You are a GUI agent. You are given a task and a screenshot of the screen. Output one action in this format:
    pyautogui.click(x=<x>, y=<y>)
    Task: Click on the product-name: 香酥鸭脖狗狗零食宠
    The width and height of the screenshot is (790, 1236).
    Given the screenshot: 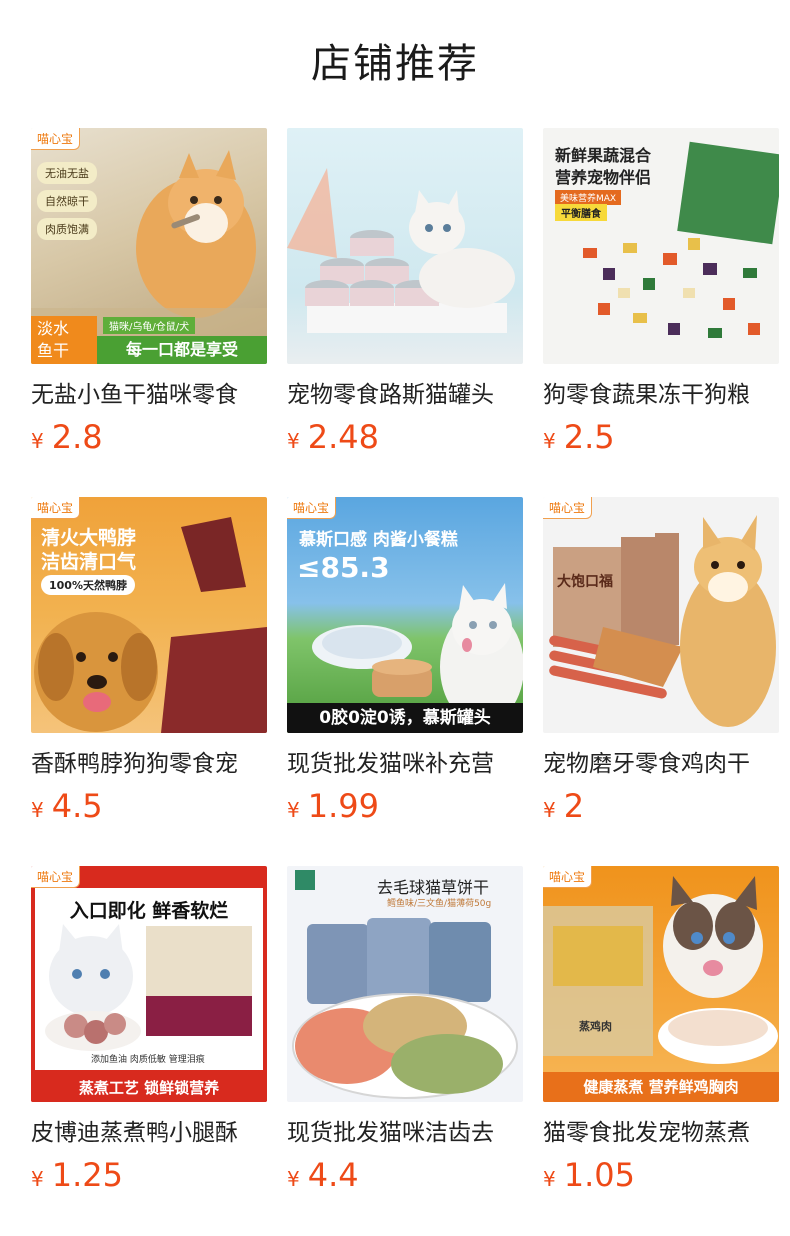 What is the action you would take?
    pyautogui.click(x=134, y=764)
    